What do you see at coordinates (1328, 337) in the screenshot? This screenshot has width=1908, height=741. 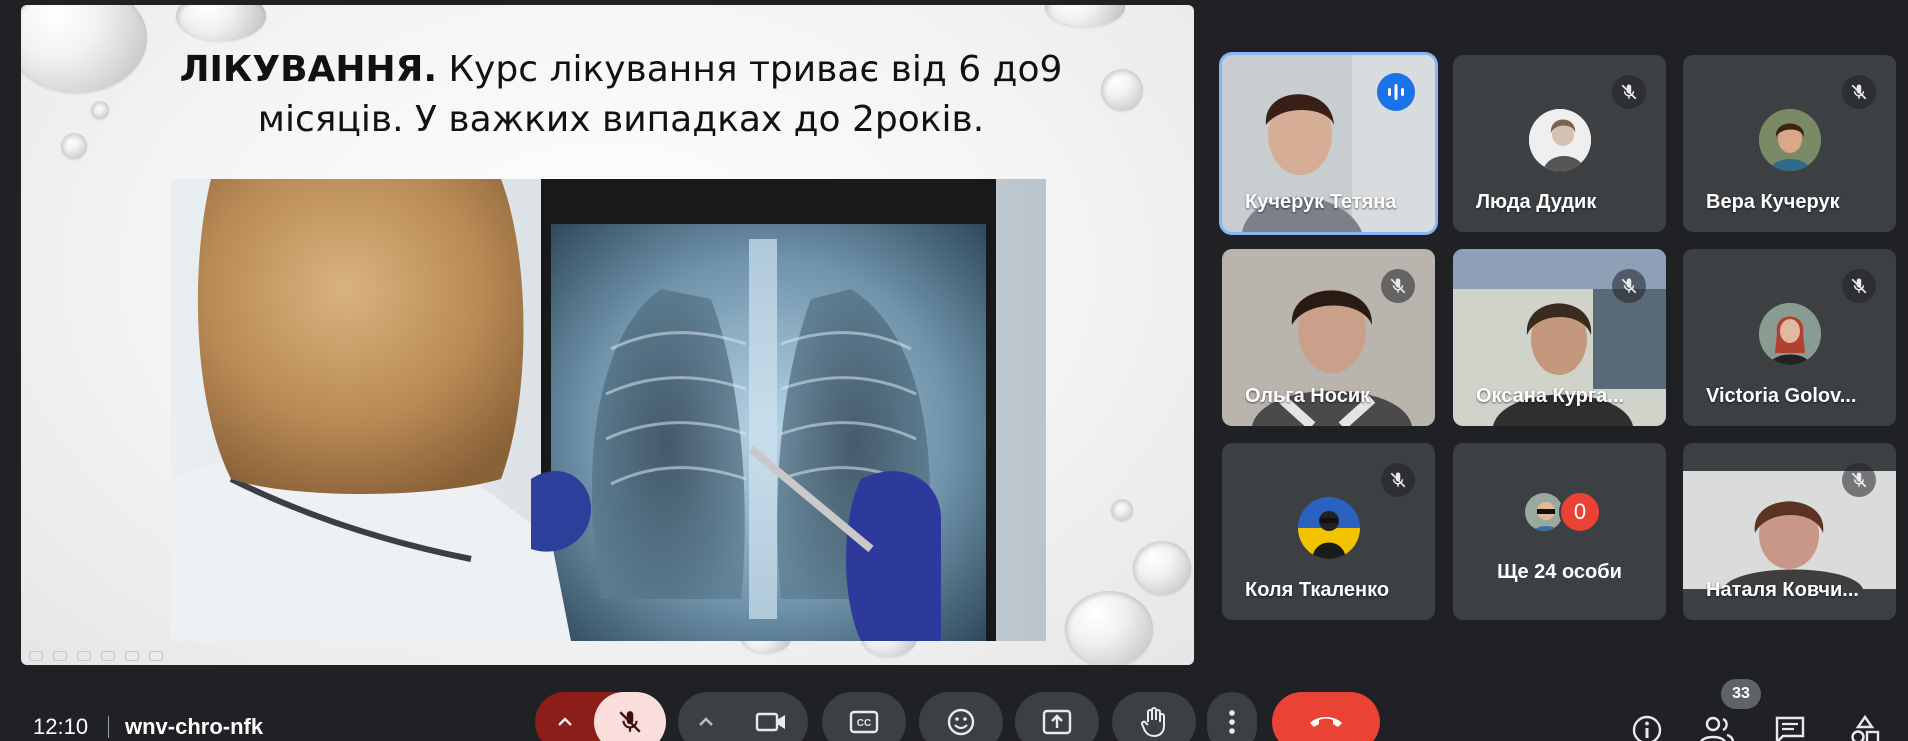 I see `participant-tile: Ольга Носик` at bounding box center [1328, 337].